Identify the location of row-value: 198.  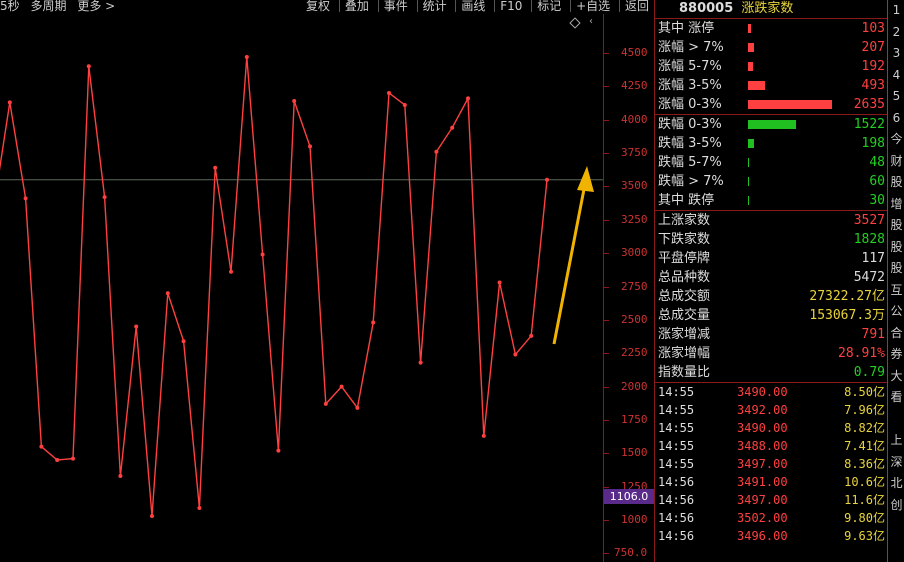
(873, 143).